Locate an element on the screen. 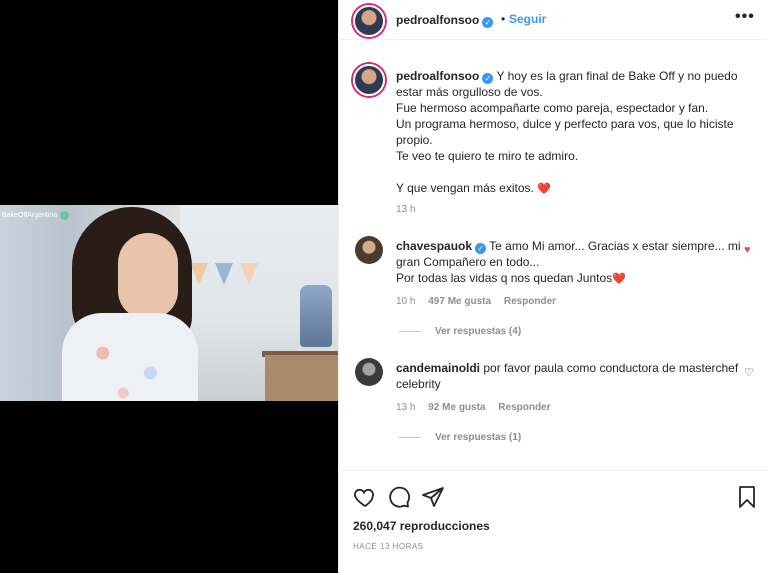 This screenshot has width=767, height=573. comment-username: candemainoldi is located at coordinates (438, 368).